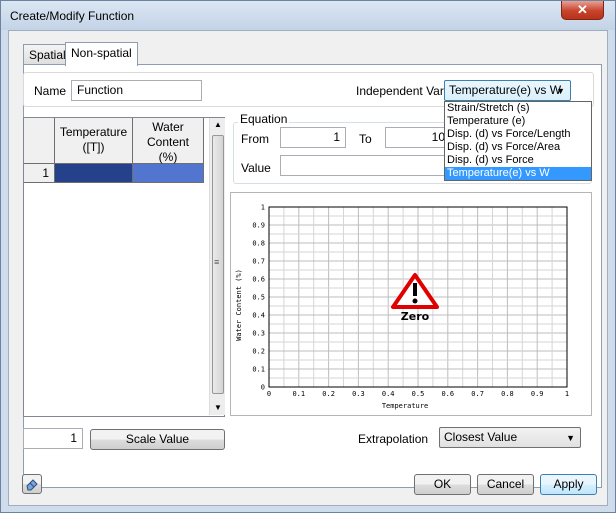 This screenshot has height=513, width=616. I want to click on x-tick-label: 0.4, so click(388, 394).